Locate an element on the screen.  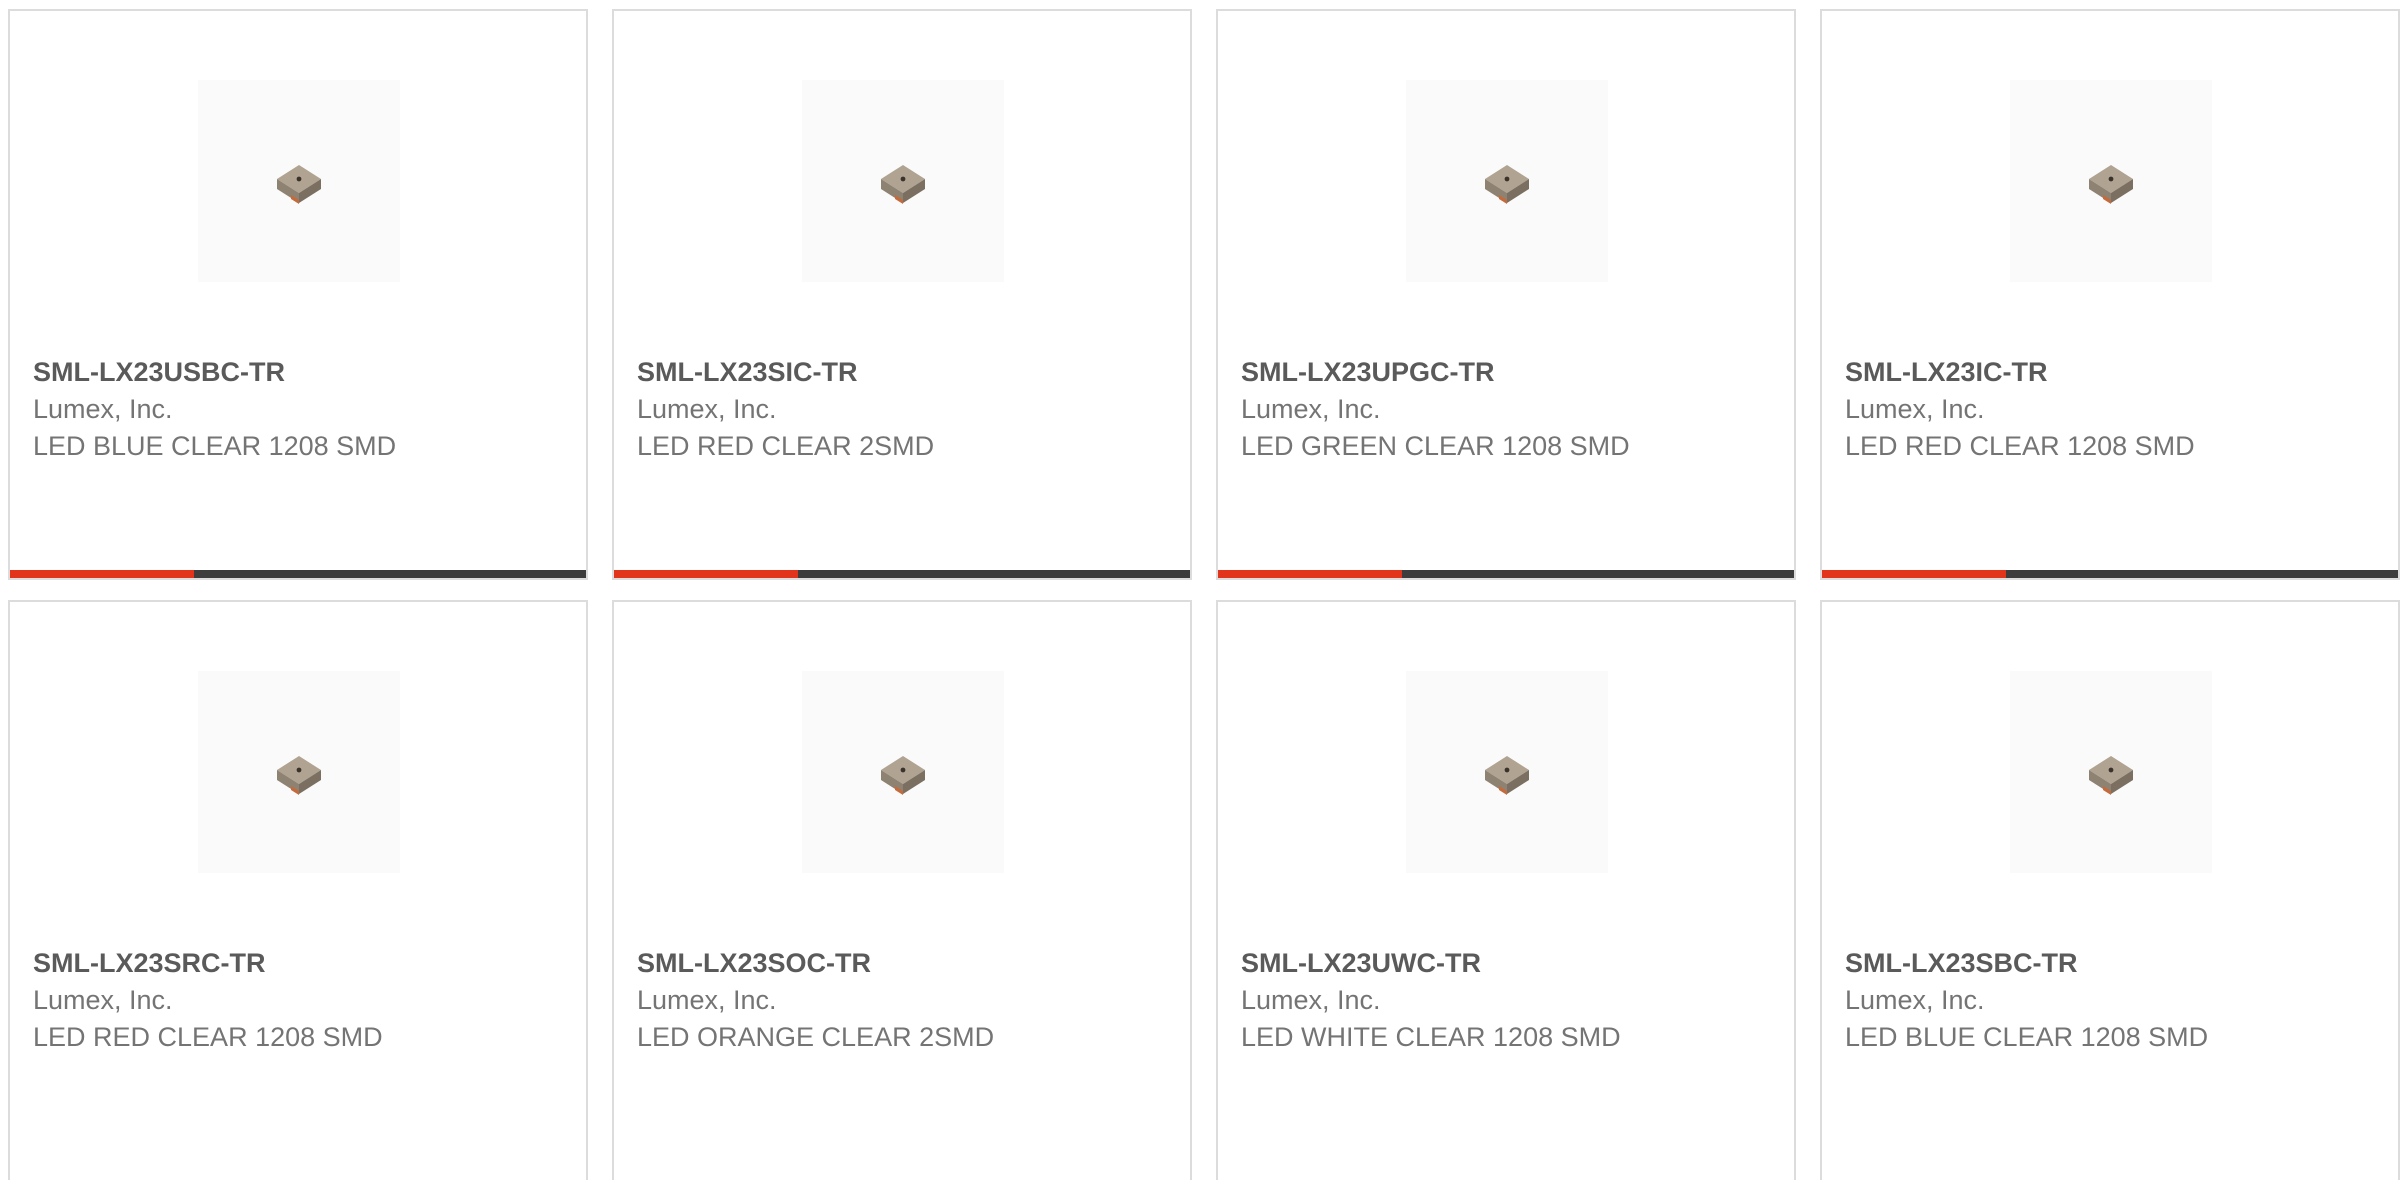
part-number: SML-LX23SRC-TR is located at coordinates (299, 963).